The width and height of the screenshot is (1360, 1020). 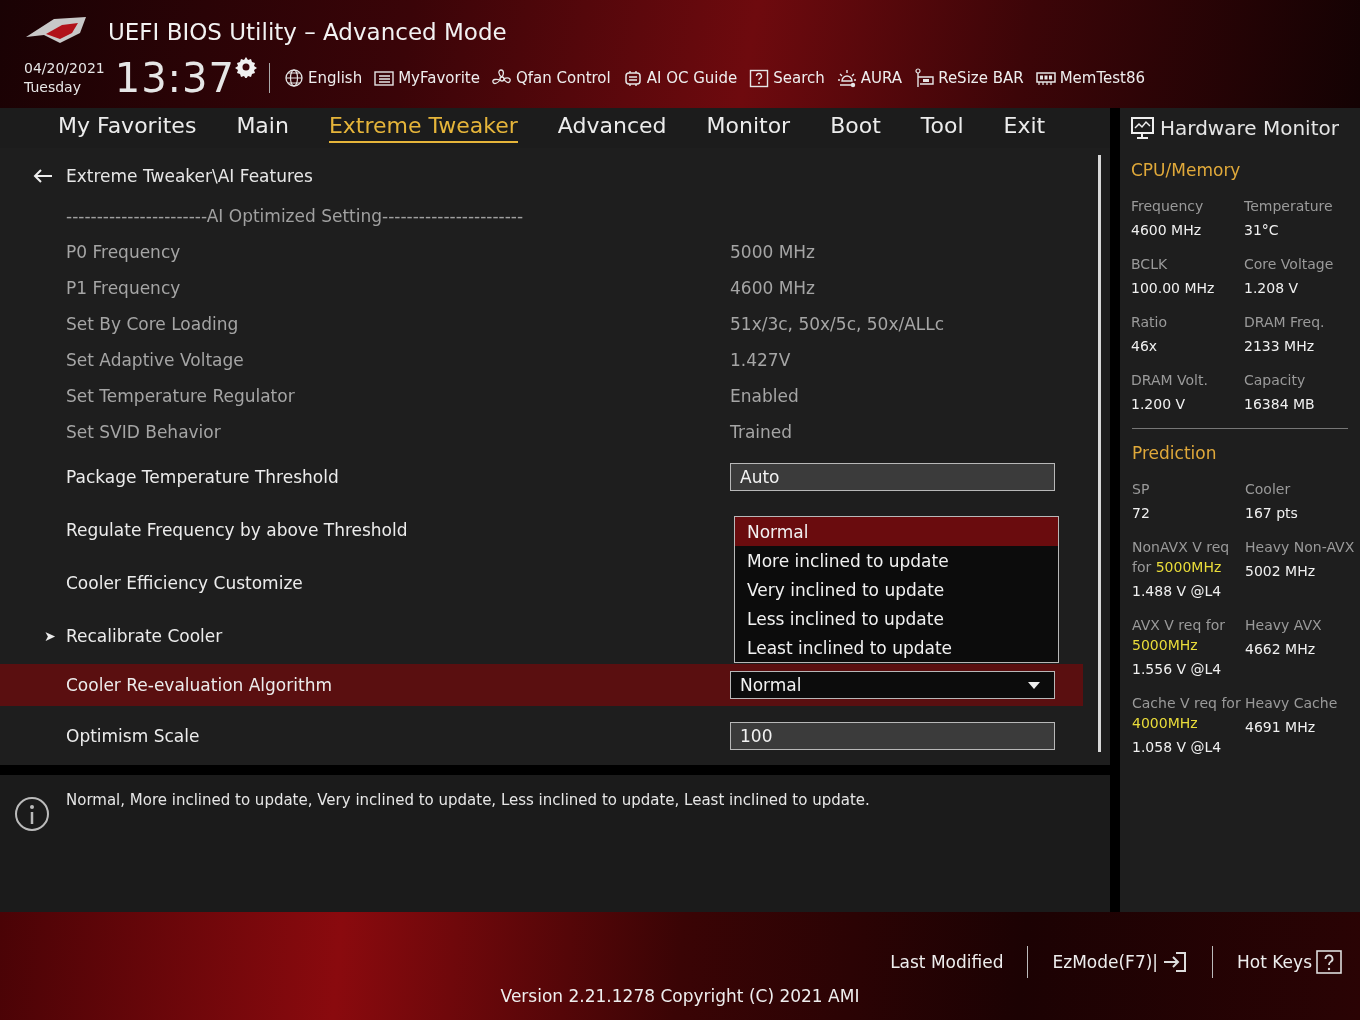 I want to click on monitor-value: 31°C, so click(x=1262, y=230).